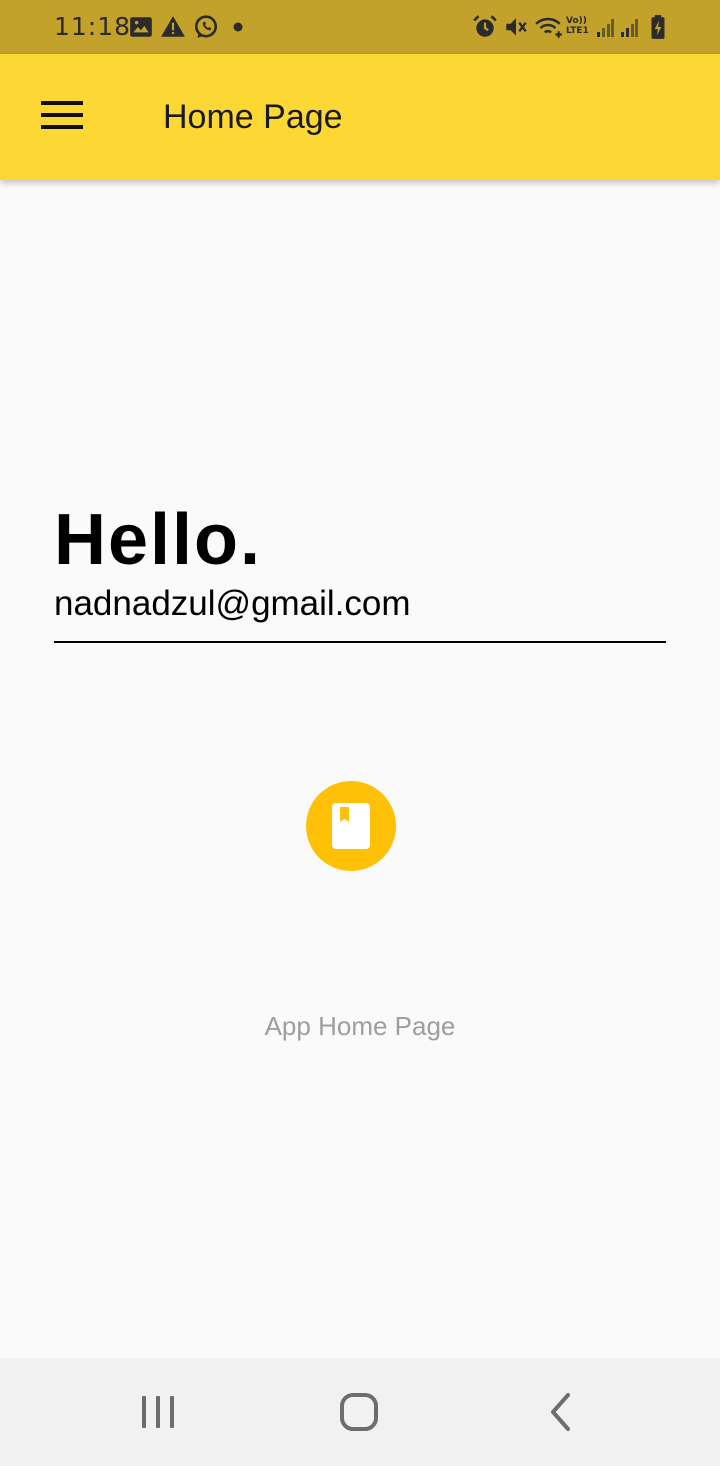 Image resolution: width=720 pixels, height=1466 pixels. Describe the element at coordinates (516, 27) in the screenshot. I see `mute-icon` at that location.